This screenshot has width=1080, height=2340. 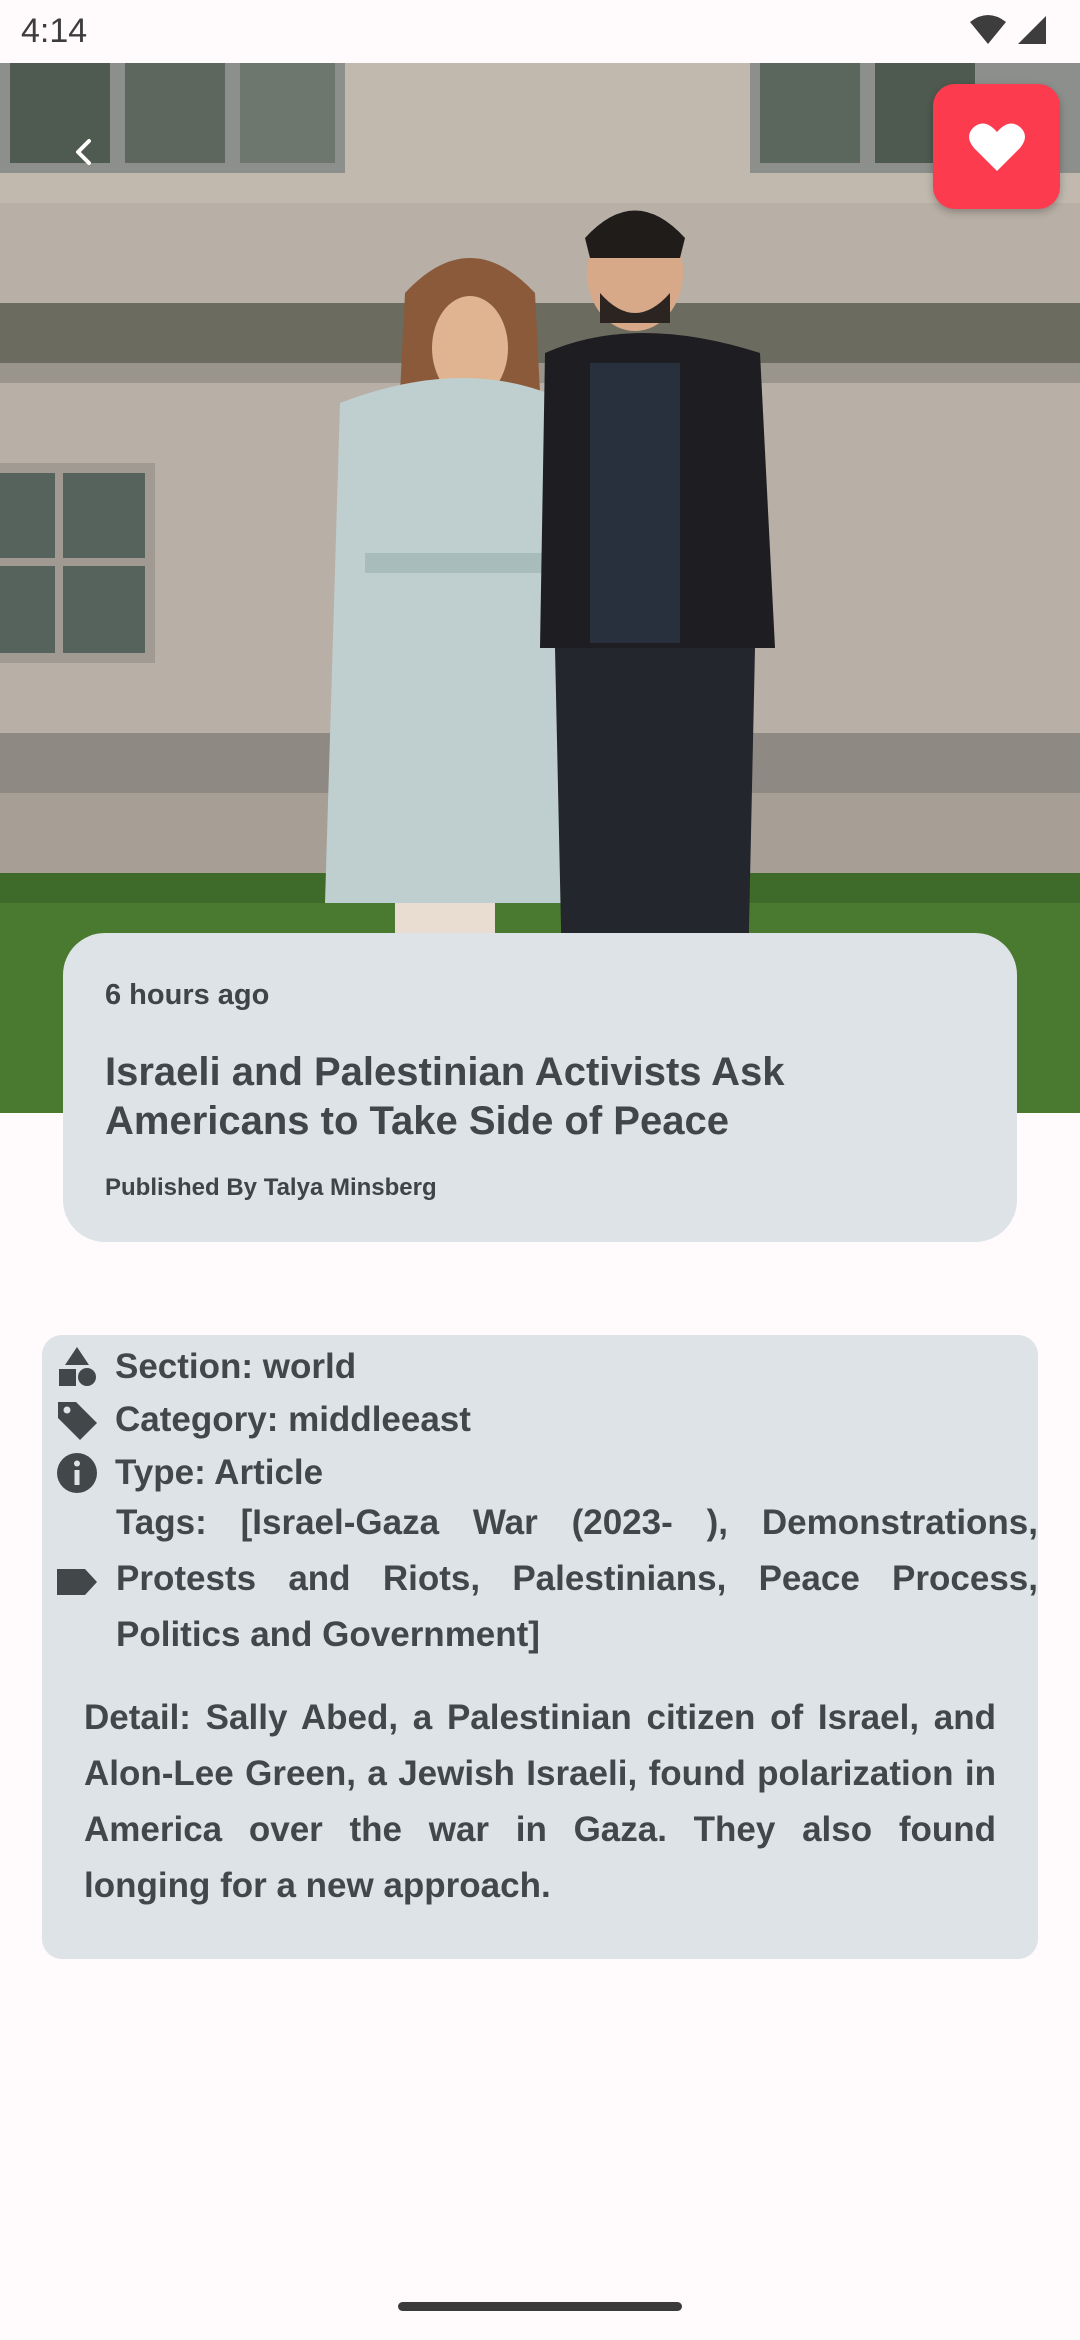 I want to click on label-icon, so click(x=77, y=1582).